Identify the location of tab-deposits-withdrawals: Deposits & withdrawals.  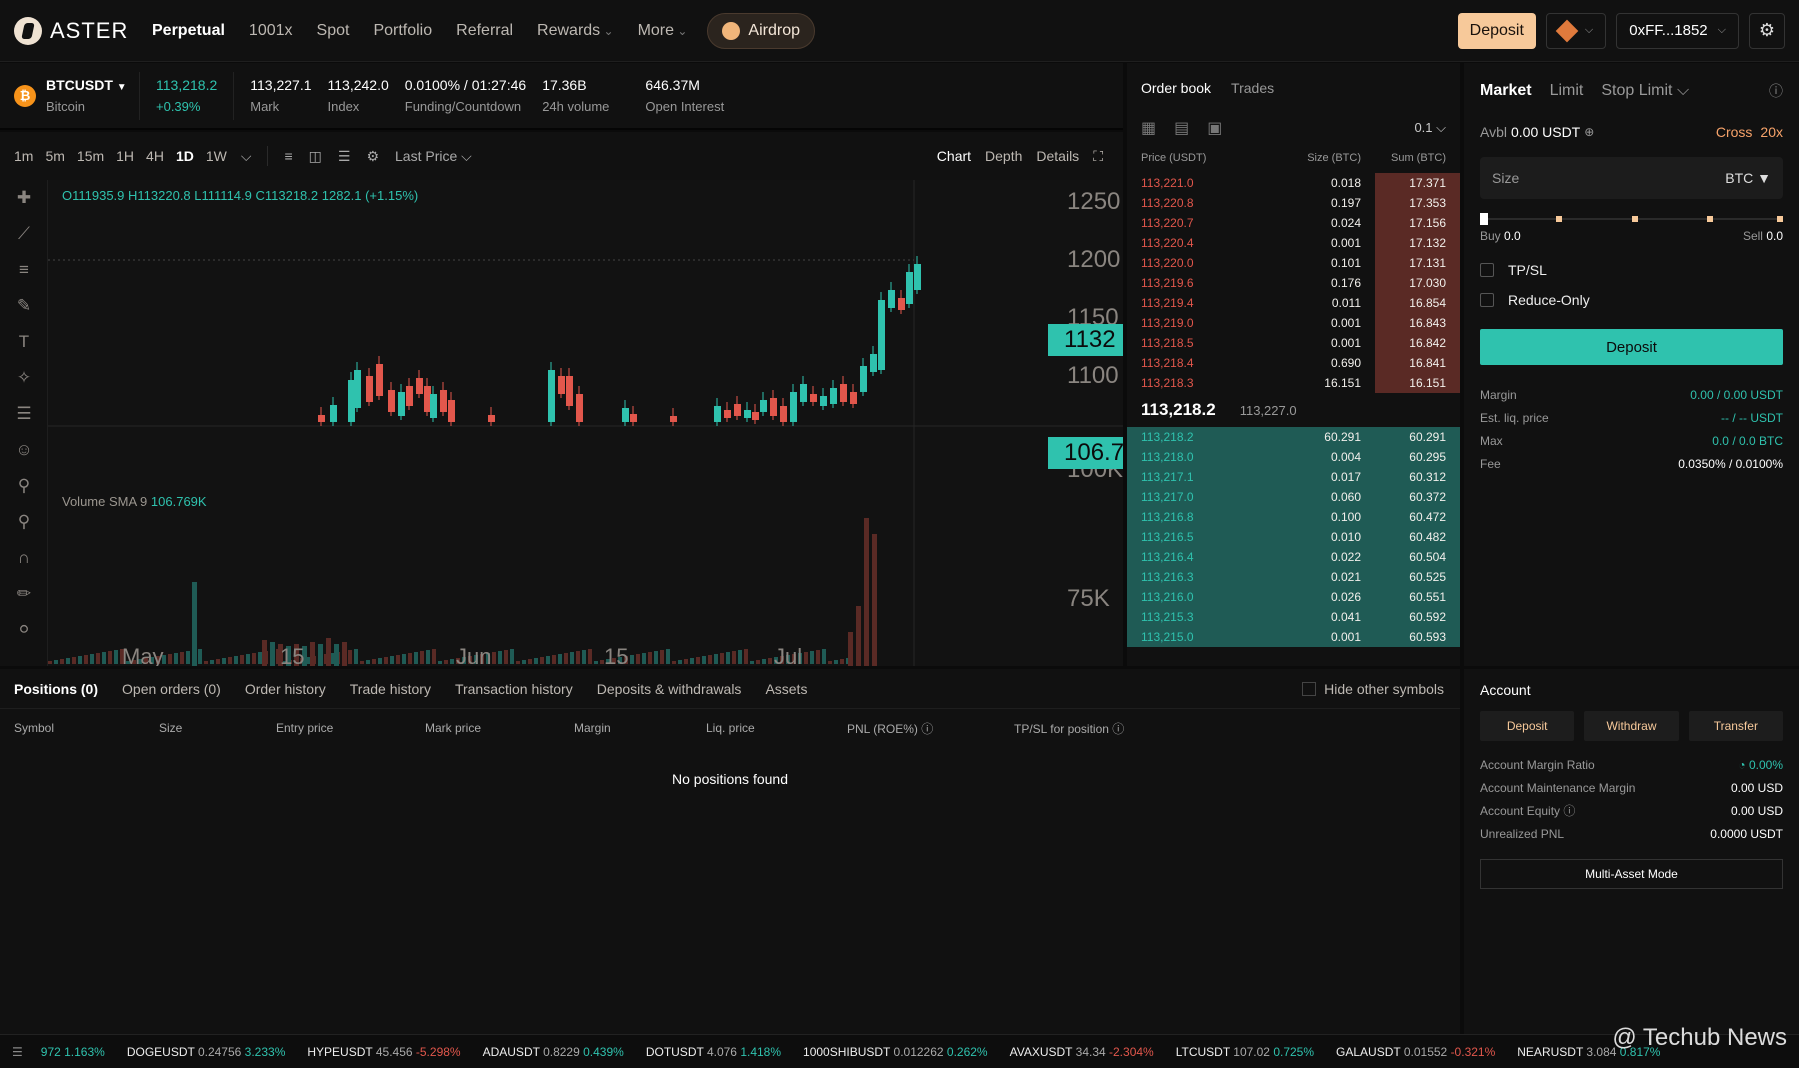
(669, 689).